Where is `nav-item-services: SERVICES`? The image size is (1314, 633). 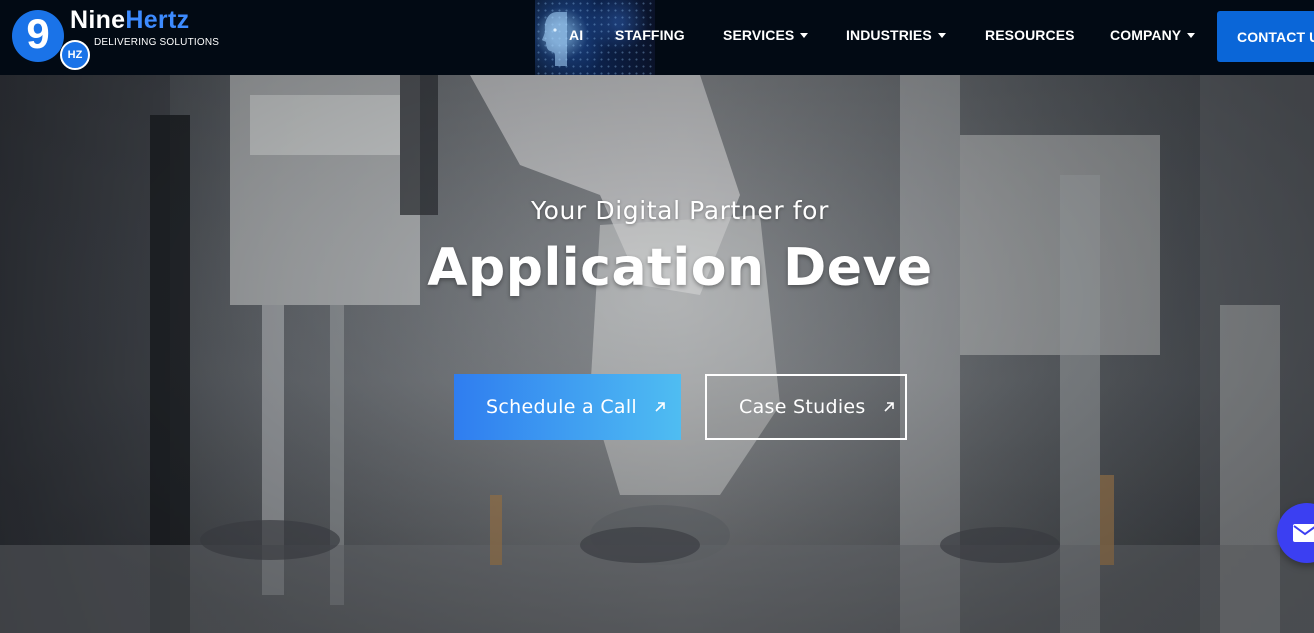 nav-item-services: SERVICES is located at coordinates (766, 35).